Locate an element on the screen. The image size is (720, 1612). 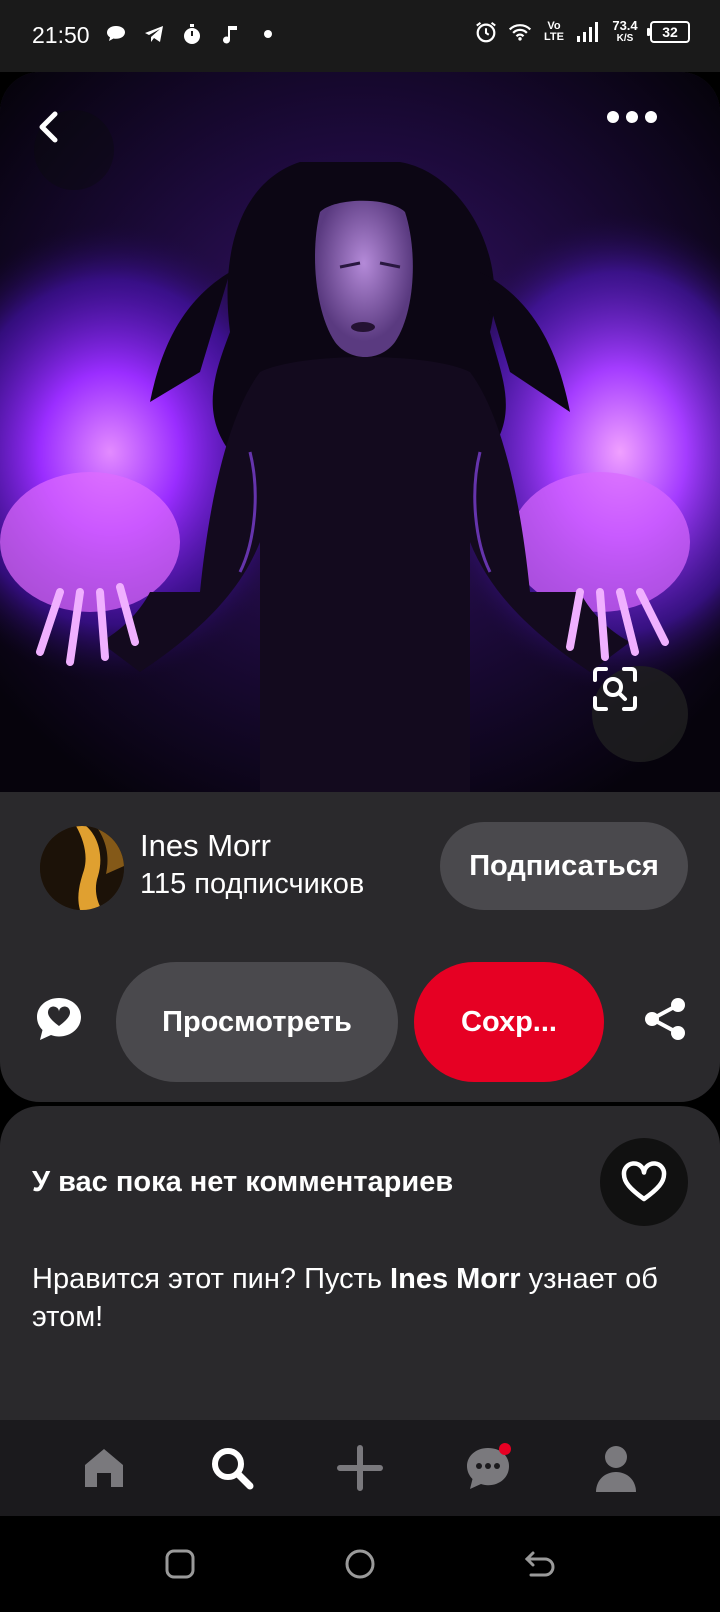
profile-icon is located at coordinates (616, 1469).